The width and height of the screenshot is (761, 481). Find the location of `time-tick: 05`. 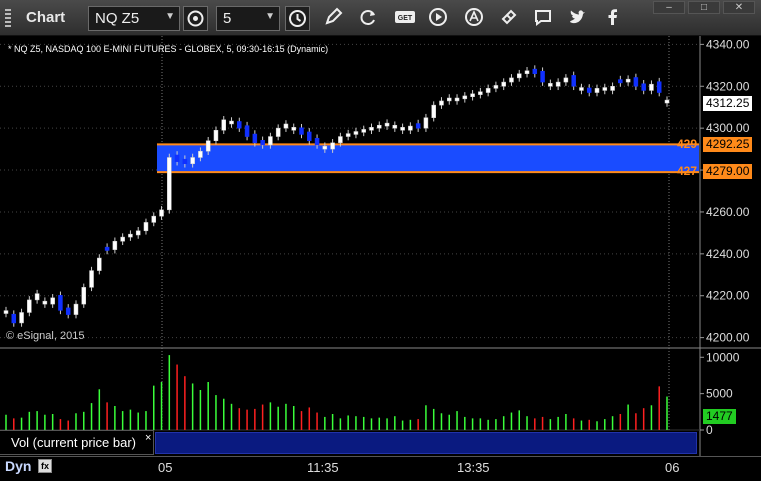

time-tick: 05 is located at coordinates (165, 467).